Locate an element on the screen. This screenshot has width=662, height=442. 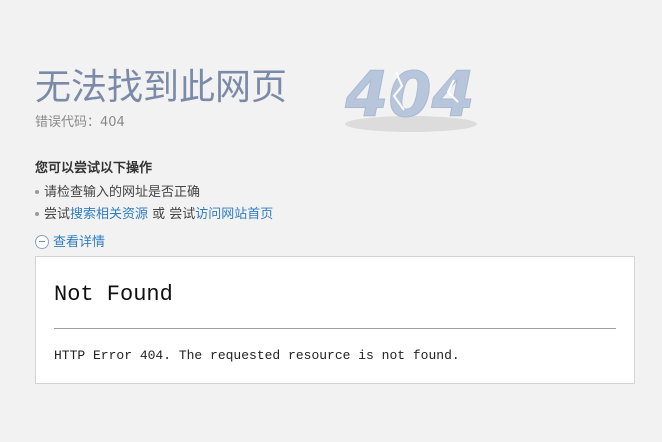
details-divider is located at coordinates (335, 328).